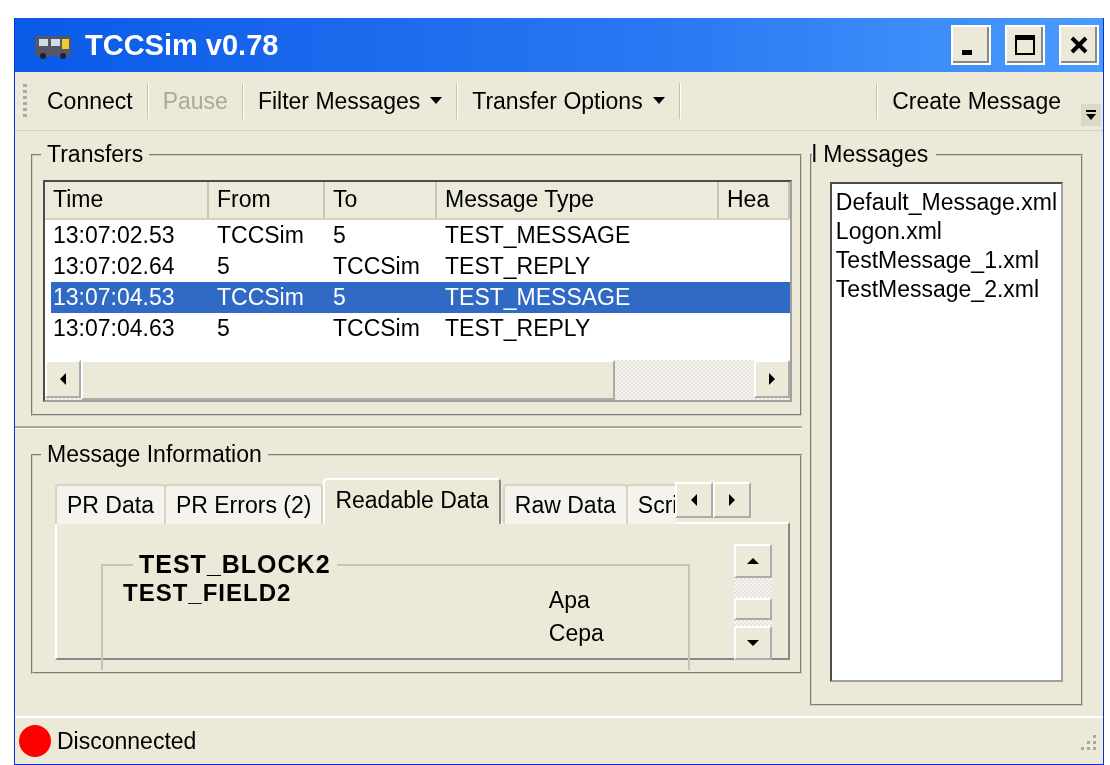 The image size is (1110, 765). What do you see at coordinates (946, 231) in the screenshot?
I see `list-item: Logon.xml` at bounding box center [946, 231].